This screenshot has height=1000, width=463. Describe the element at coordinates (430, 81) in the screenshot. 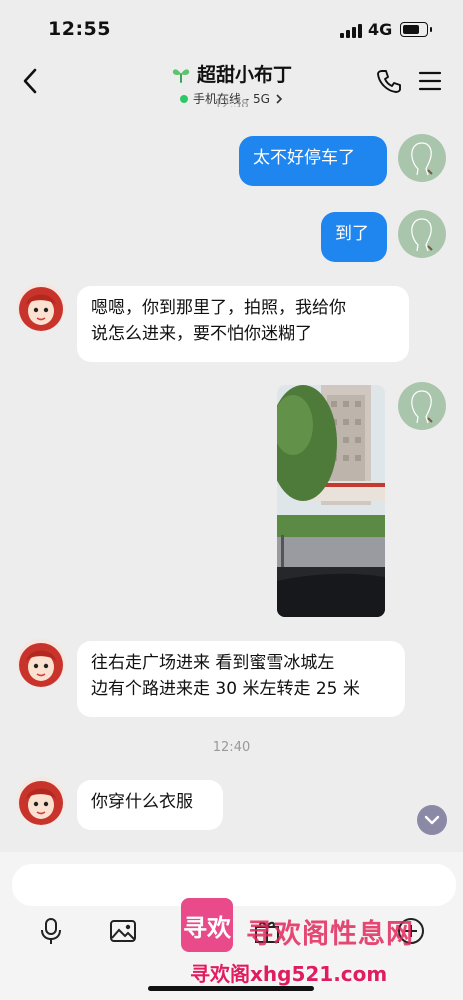

I see `menu-icon` at that location.